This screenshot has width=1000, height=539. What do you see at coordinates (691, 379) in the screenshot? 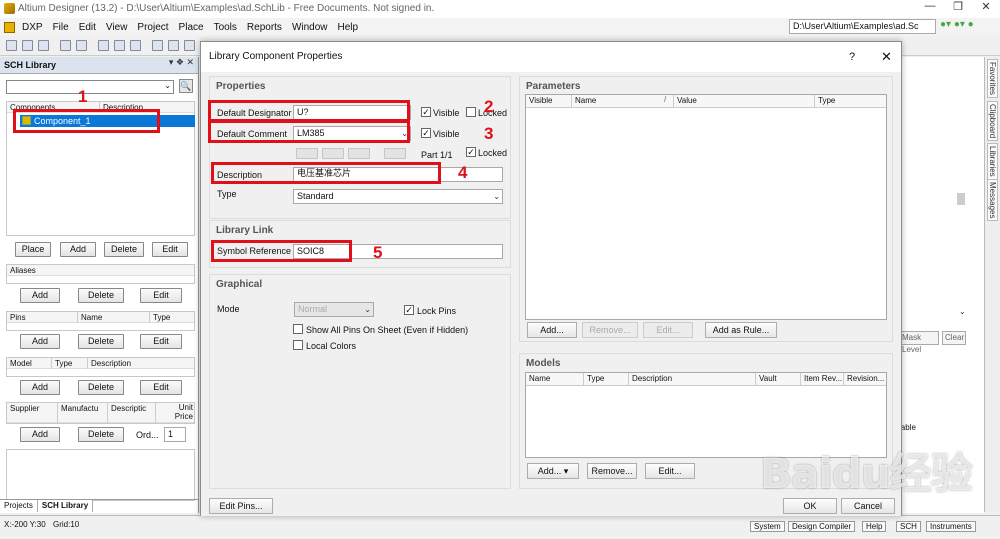
I see `model-description-header: Description` at bounding box center [691, 379].